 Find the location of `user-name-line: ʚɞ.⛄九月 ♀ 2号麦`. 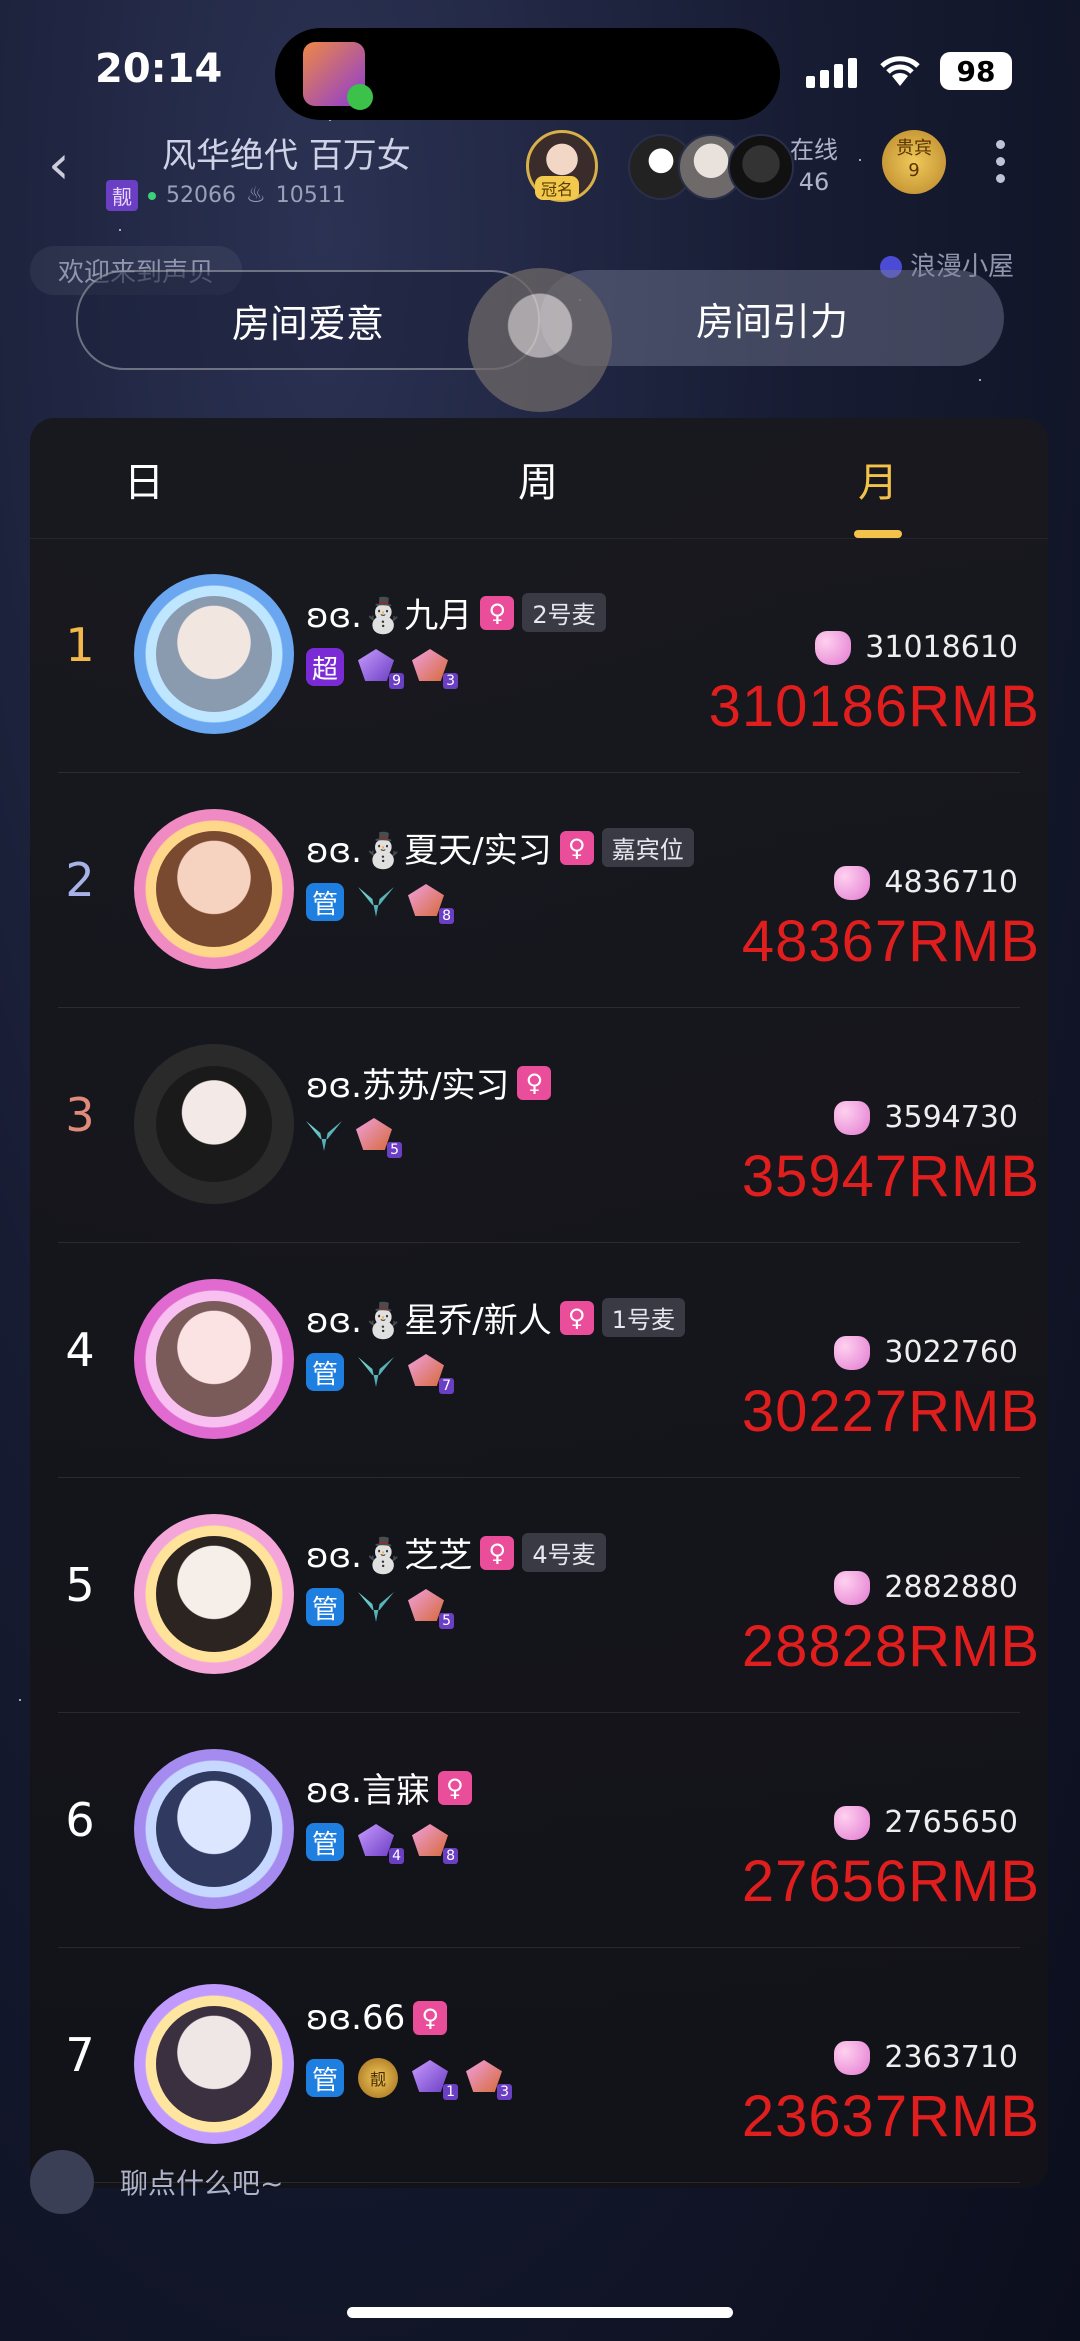

user-name-line: ʚɞ.⛄九月 ♀ 2号麦 is located at coordinates (456, 612).